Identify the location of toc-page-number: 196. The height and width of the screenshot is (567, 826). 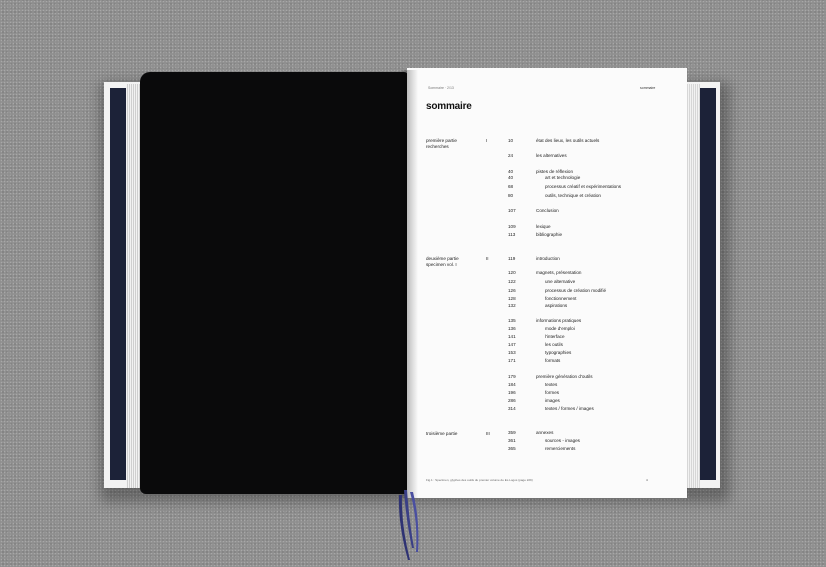
(512, 392).